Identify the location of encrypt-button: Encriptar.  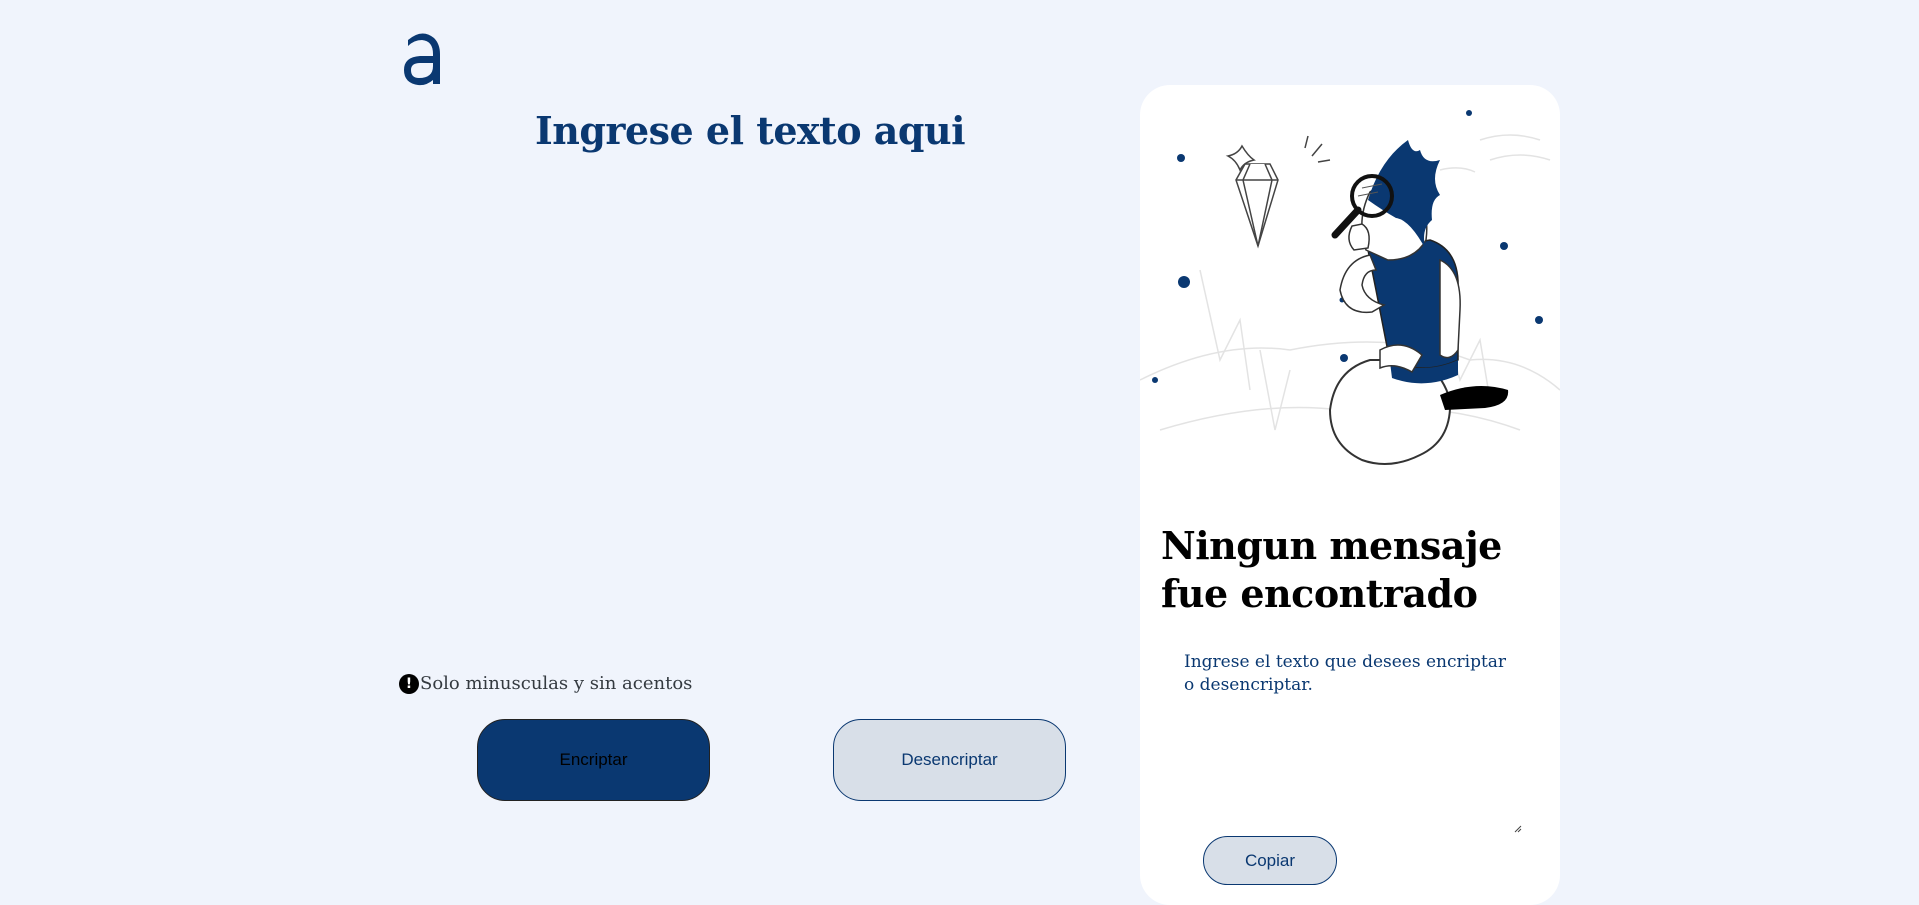
(593, 760).